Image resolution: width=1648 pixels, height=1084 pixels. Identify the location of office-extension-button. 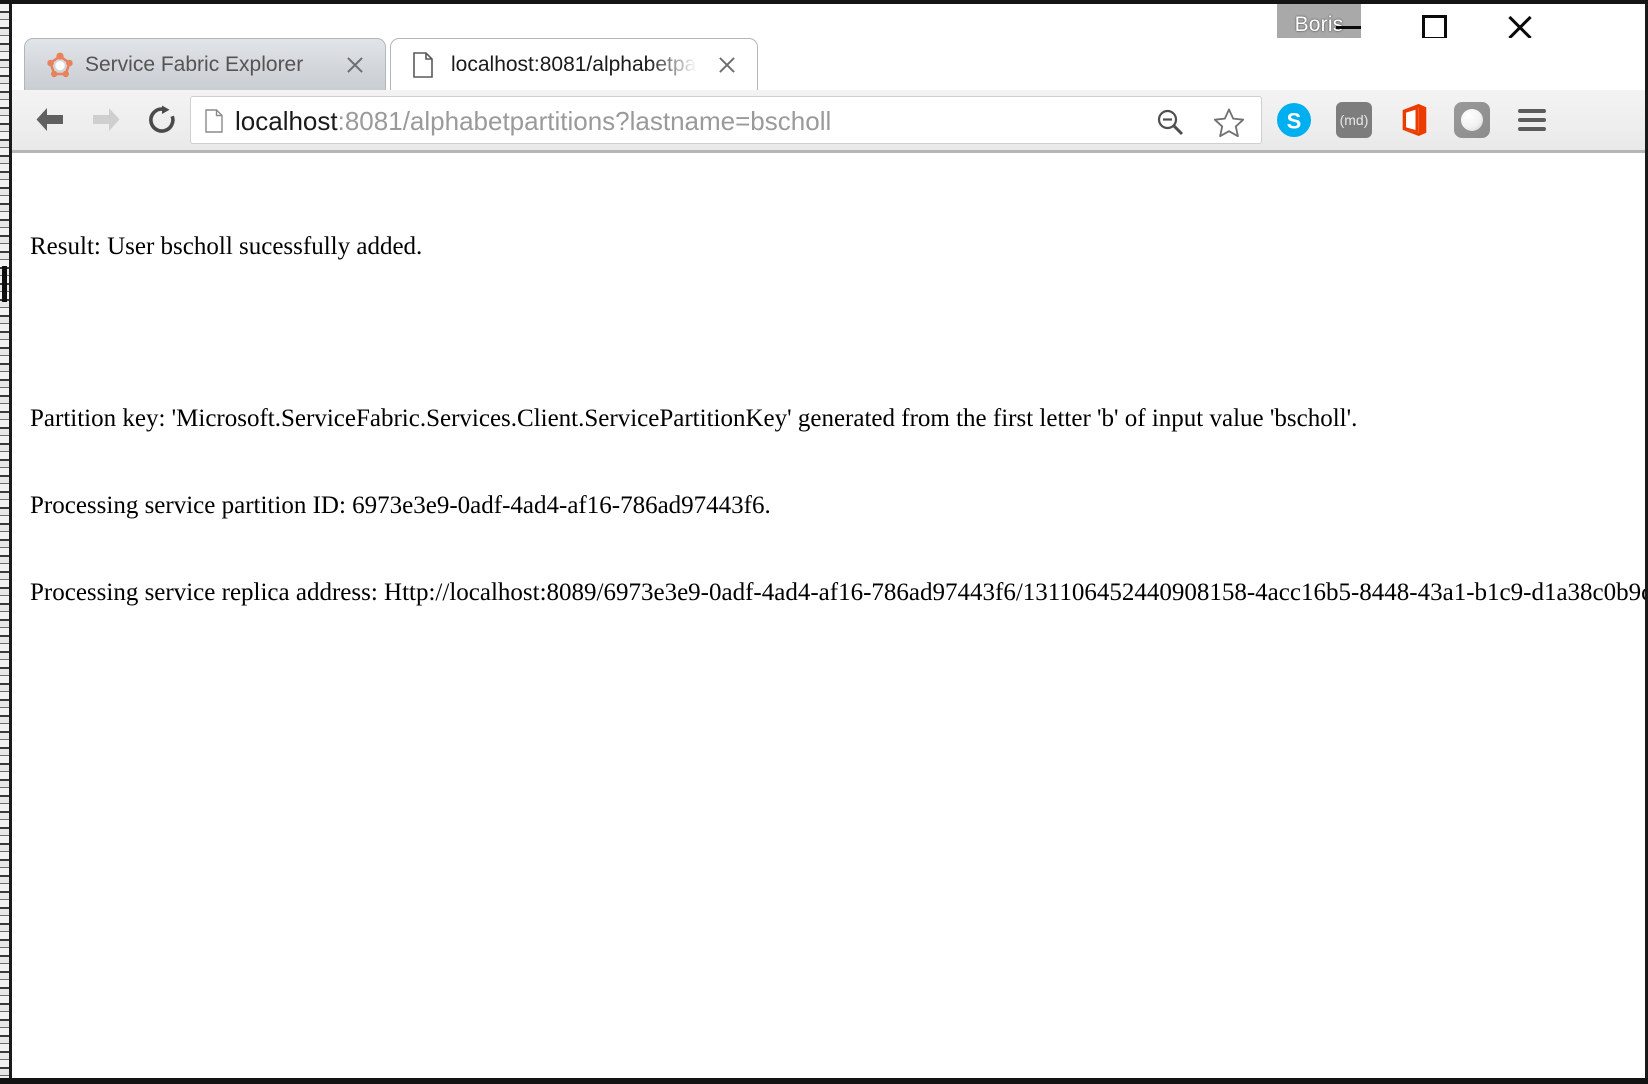
(1414, 120).